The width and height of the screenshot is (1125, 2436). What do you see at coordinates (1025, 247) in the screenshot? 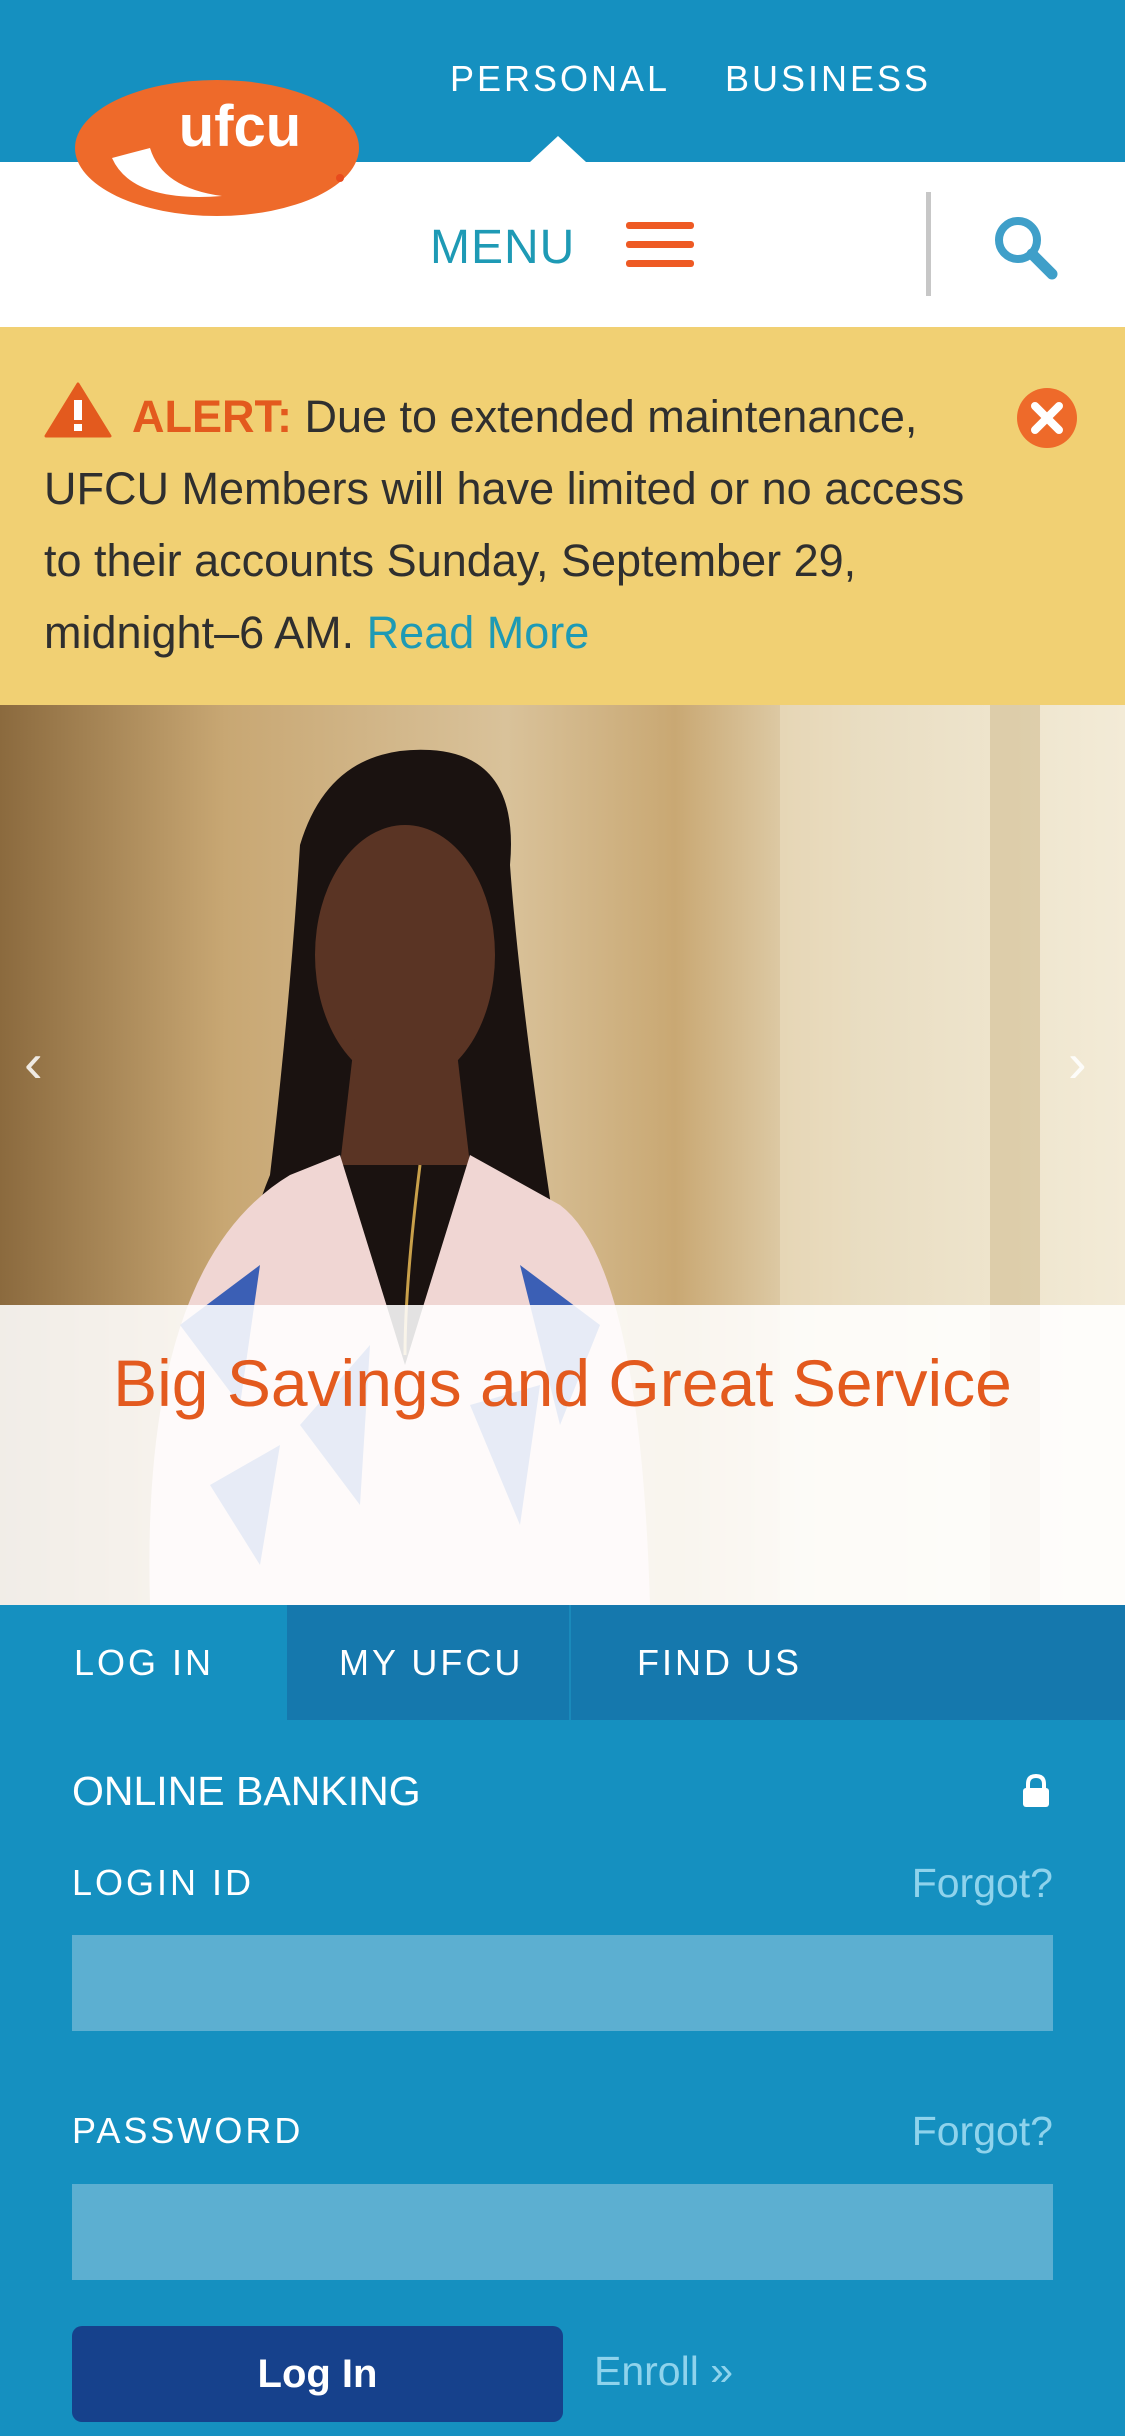
I see `search-icon` at bounding box center [1025, 247].